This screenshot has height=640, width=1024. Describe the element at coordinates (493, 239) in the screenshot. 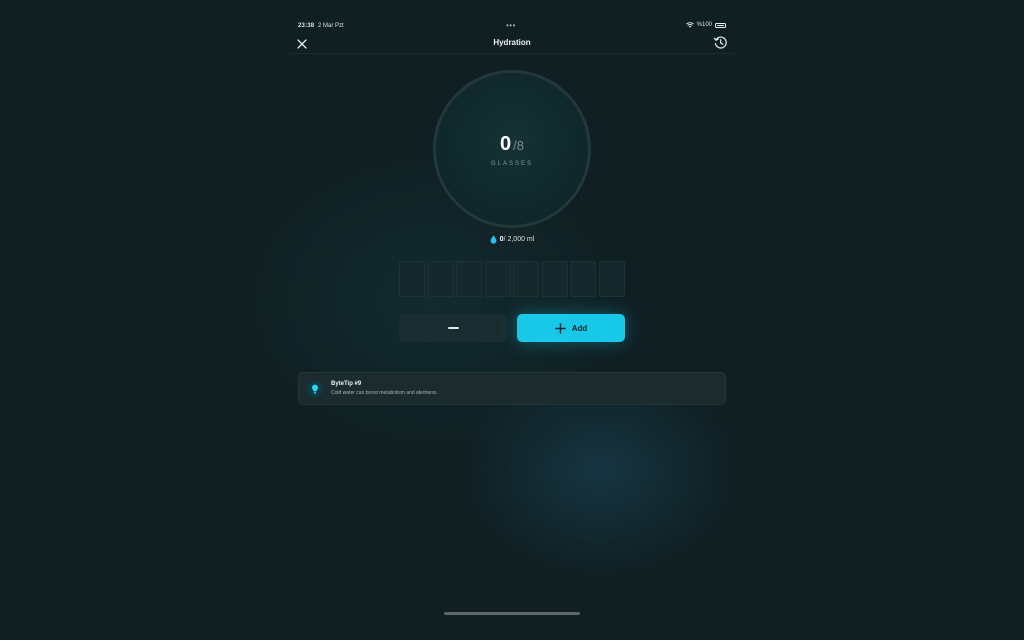

I see `water-drop-icon` at that location.